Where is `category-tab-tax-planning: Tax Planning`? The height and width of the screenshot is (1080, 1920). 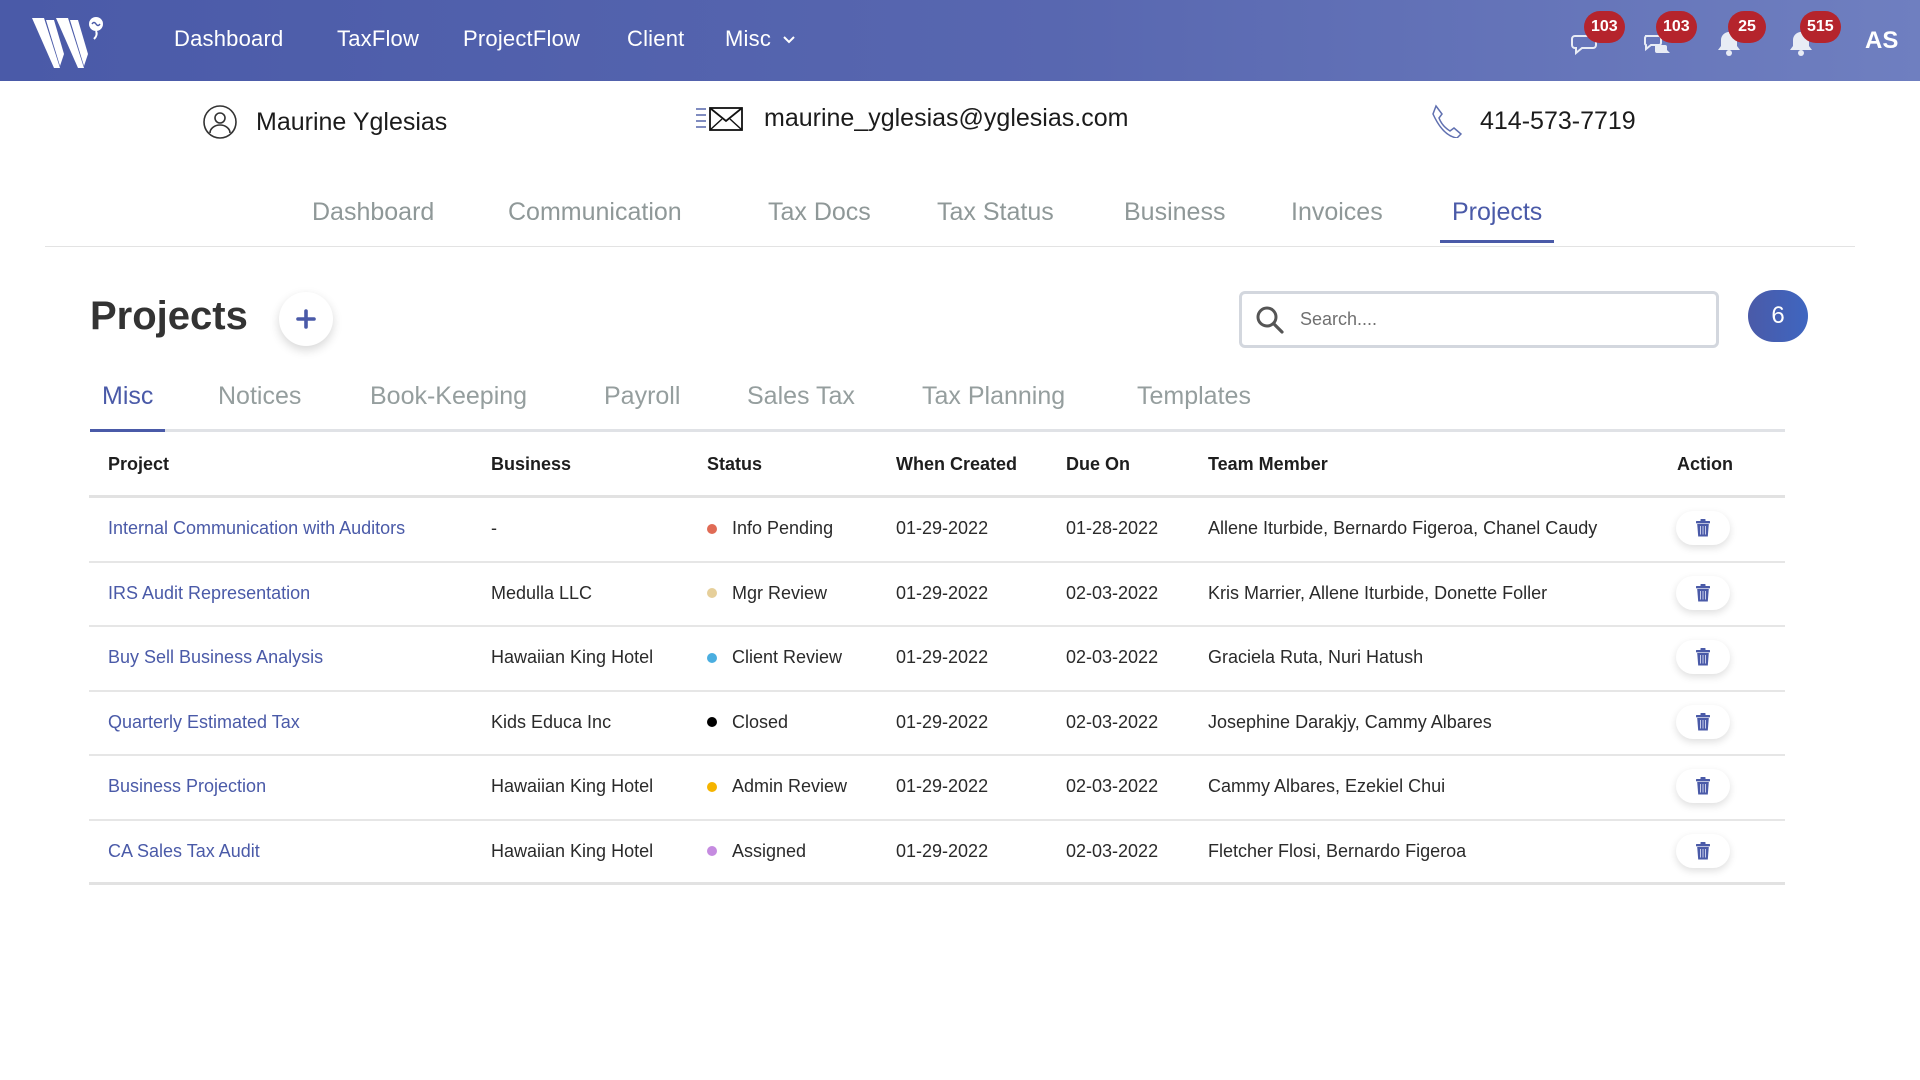 category-tab-tax-planning: Tax Planning is located at coordinates (993, 396).